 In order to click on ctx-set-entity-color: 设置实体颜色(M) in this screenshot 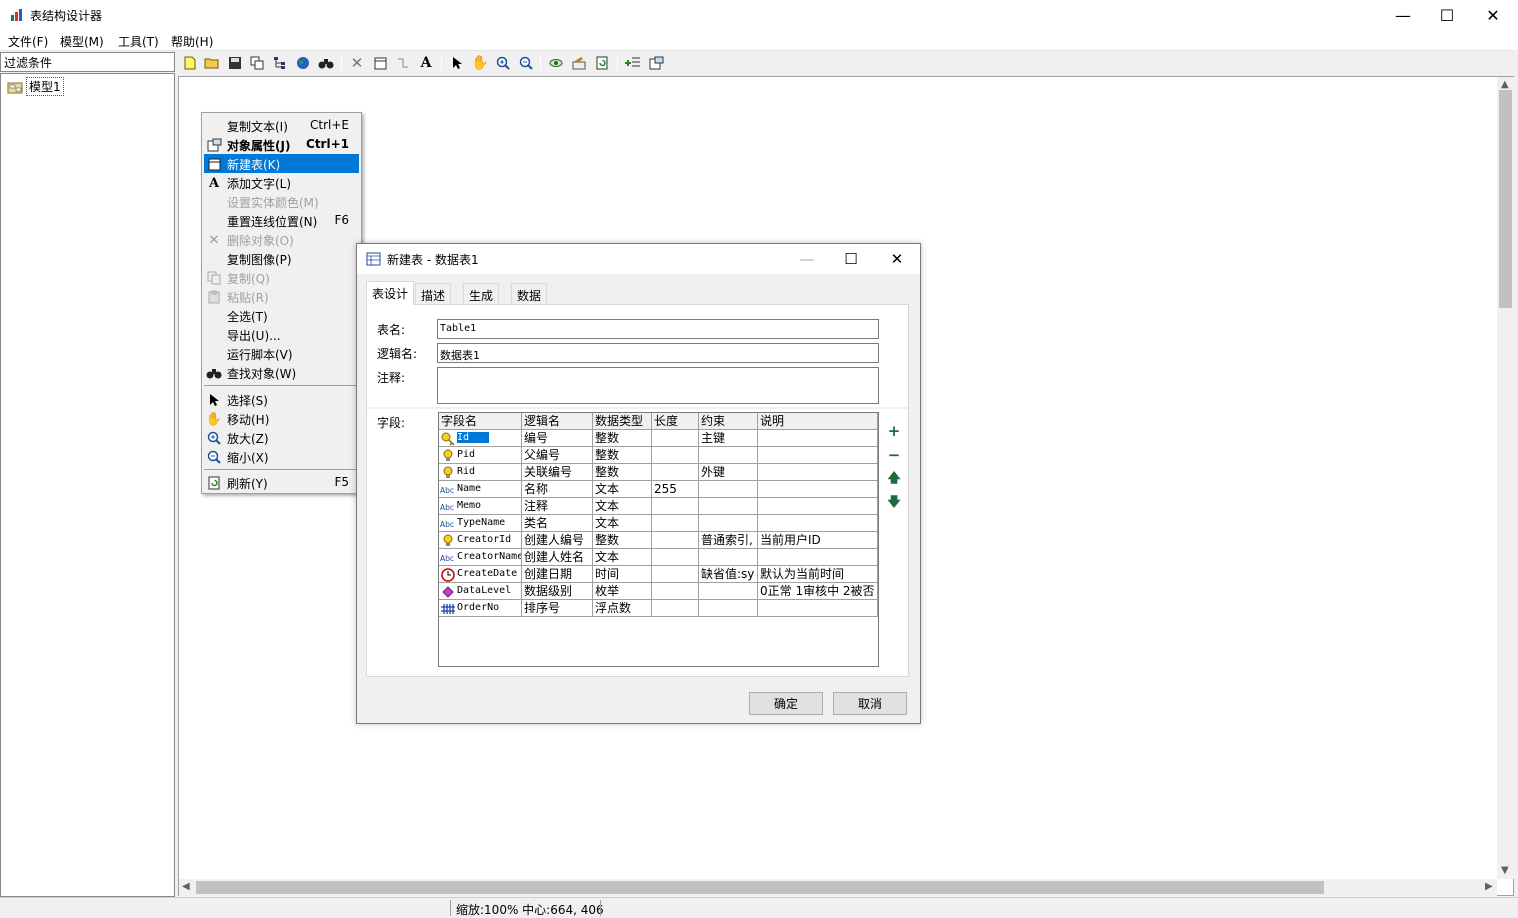, I will do `click(281, 201)`.